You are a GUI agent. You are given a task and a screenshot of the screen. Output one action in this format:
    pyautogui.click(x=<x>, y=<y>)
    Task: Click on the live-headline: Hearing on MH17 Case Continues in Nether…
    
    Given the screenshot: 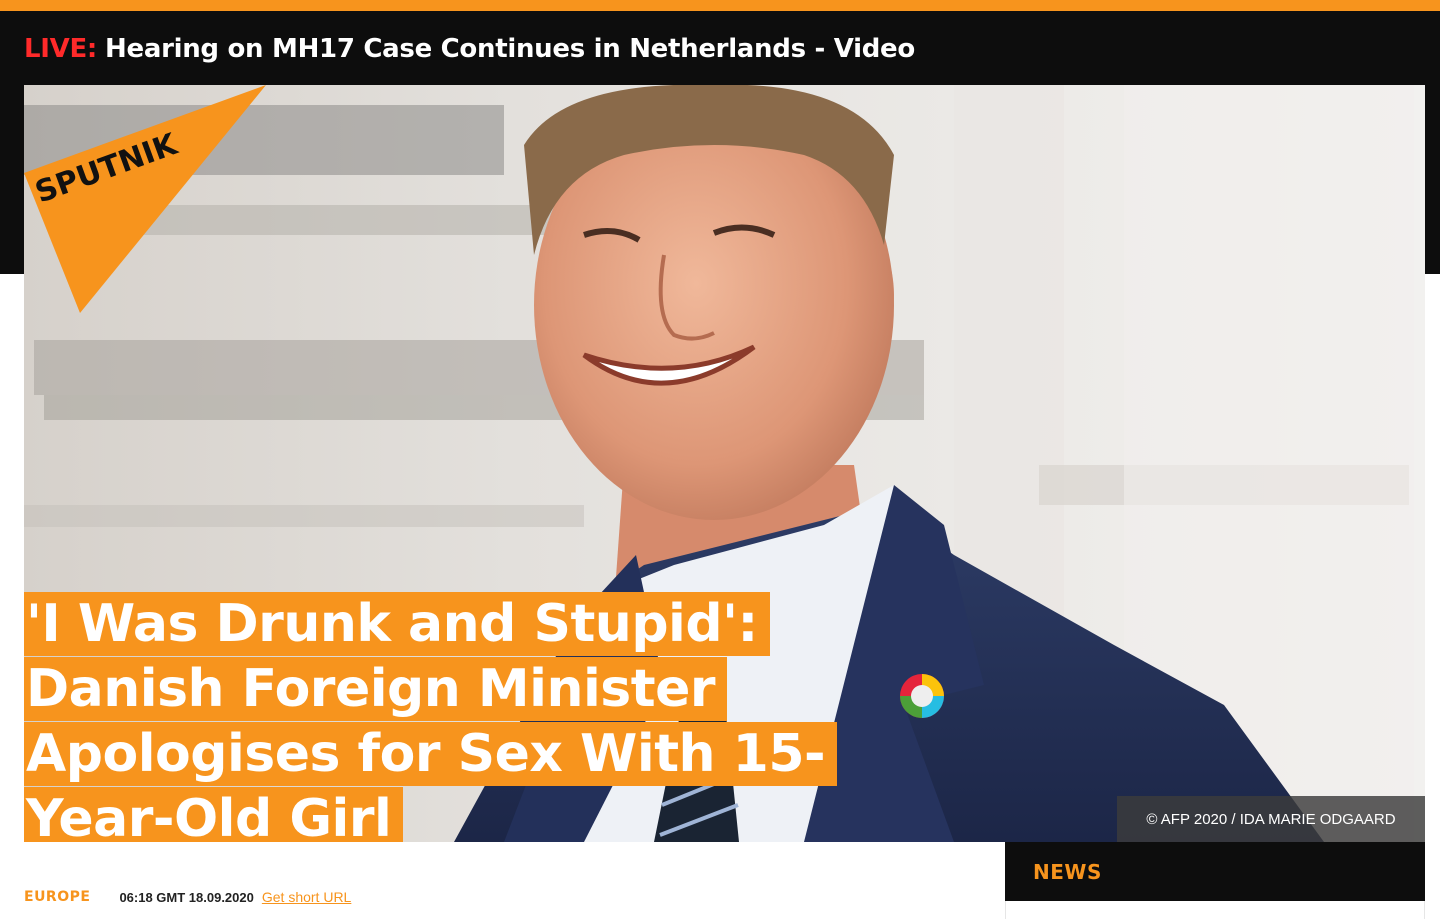 What is the action you would take?
    pyautogui.click(x=510, y=49)
    